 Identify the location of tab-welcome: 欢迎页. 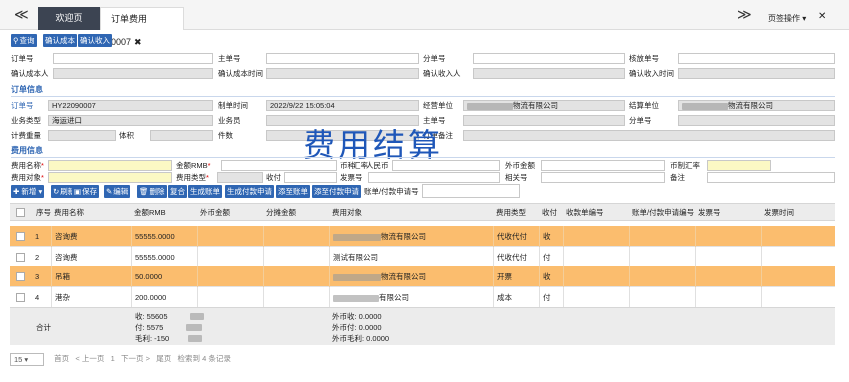
(69, 18).